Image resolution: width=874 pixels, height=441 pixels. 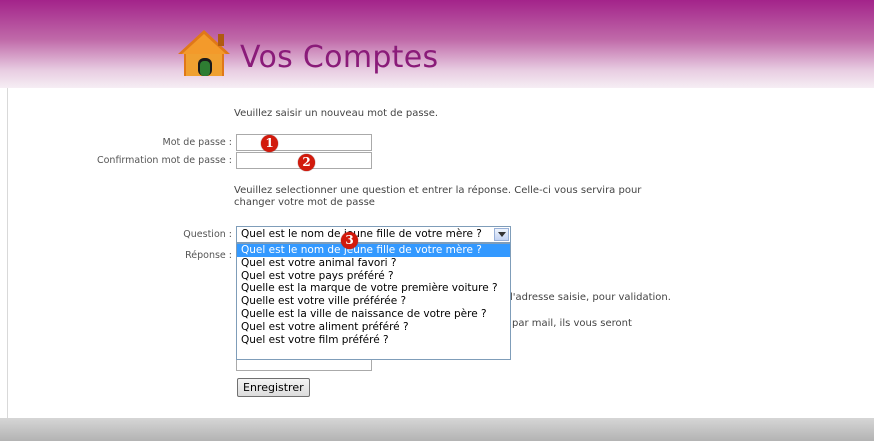 I want to click on confirm-password-label: Confirmation mot de passe :, so click(x=164, y=160).